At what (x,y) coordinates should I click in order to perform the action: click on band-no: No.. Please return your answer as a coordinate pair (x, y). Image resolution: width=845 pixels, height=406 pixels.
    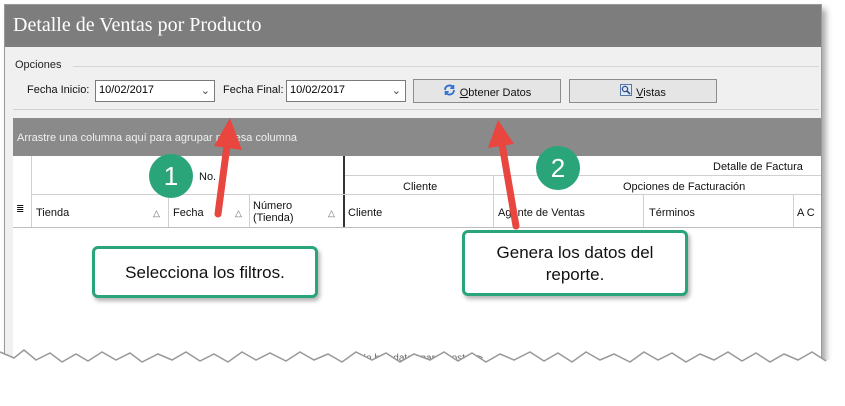
    Looking at the image, I should click on (208, 177).